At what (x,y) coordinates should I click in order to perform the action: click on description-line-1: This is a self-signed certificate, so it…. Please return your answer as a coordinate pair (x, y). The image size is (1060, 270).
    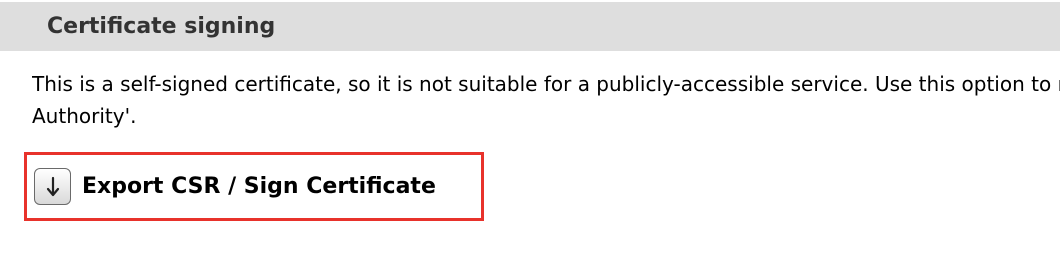
    Looking at the image, I should click on (546, 84).